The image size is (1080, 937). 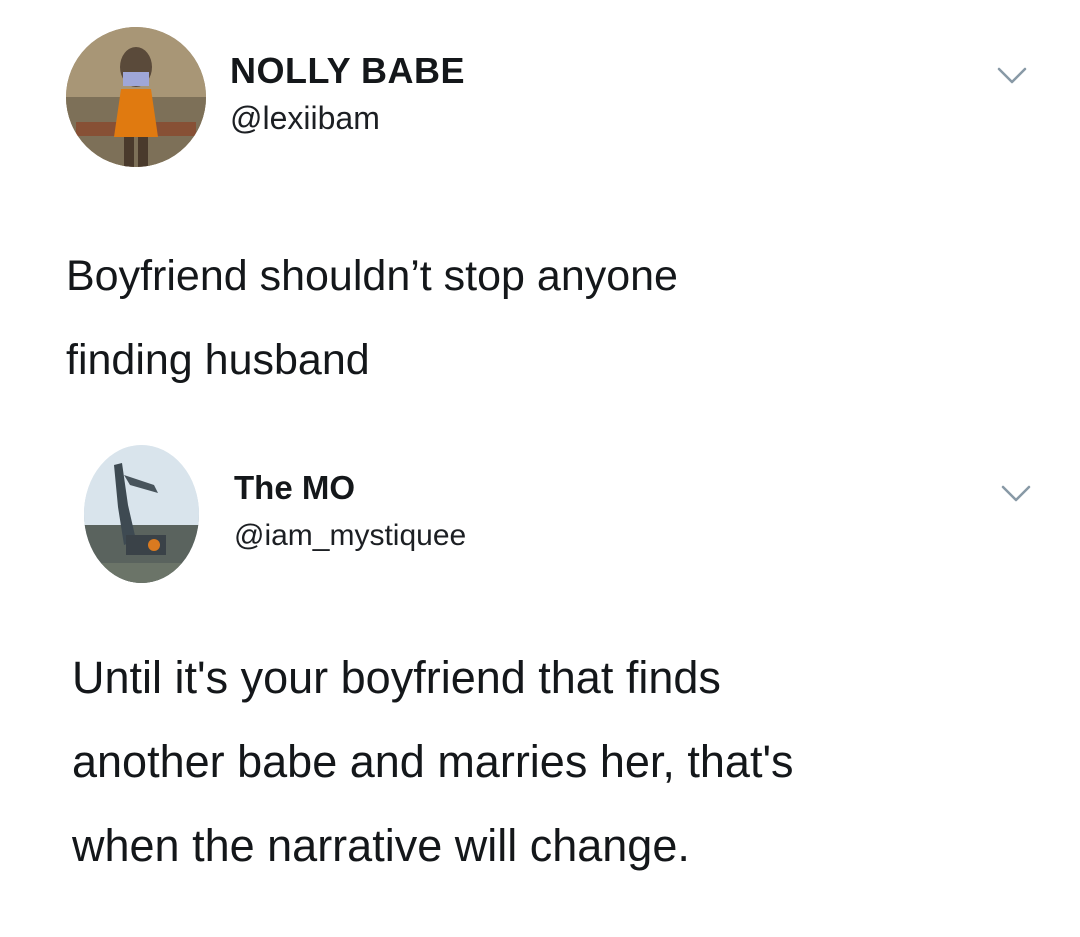 What do you see at coordinates (305, 118) in the screenshot?
I see `author-handle: @lexiibam` at bounding box center [305, 118].